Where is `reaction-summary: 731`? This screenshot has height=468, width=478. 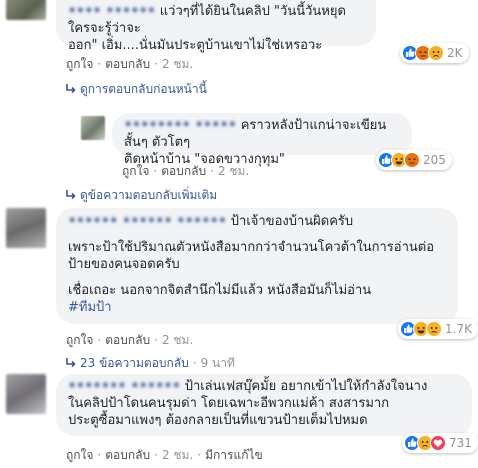 reaction-summary: 731 is located at coordinates (440, 443).